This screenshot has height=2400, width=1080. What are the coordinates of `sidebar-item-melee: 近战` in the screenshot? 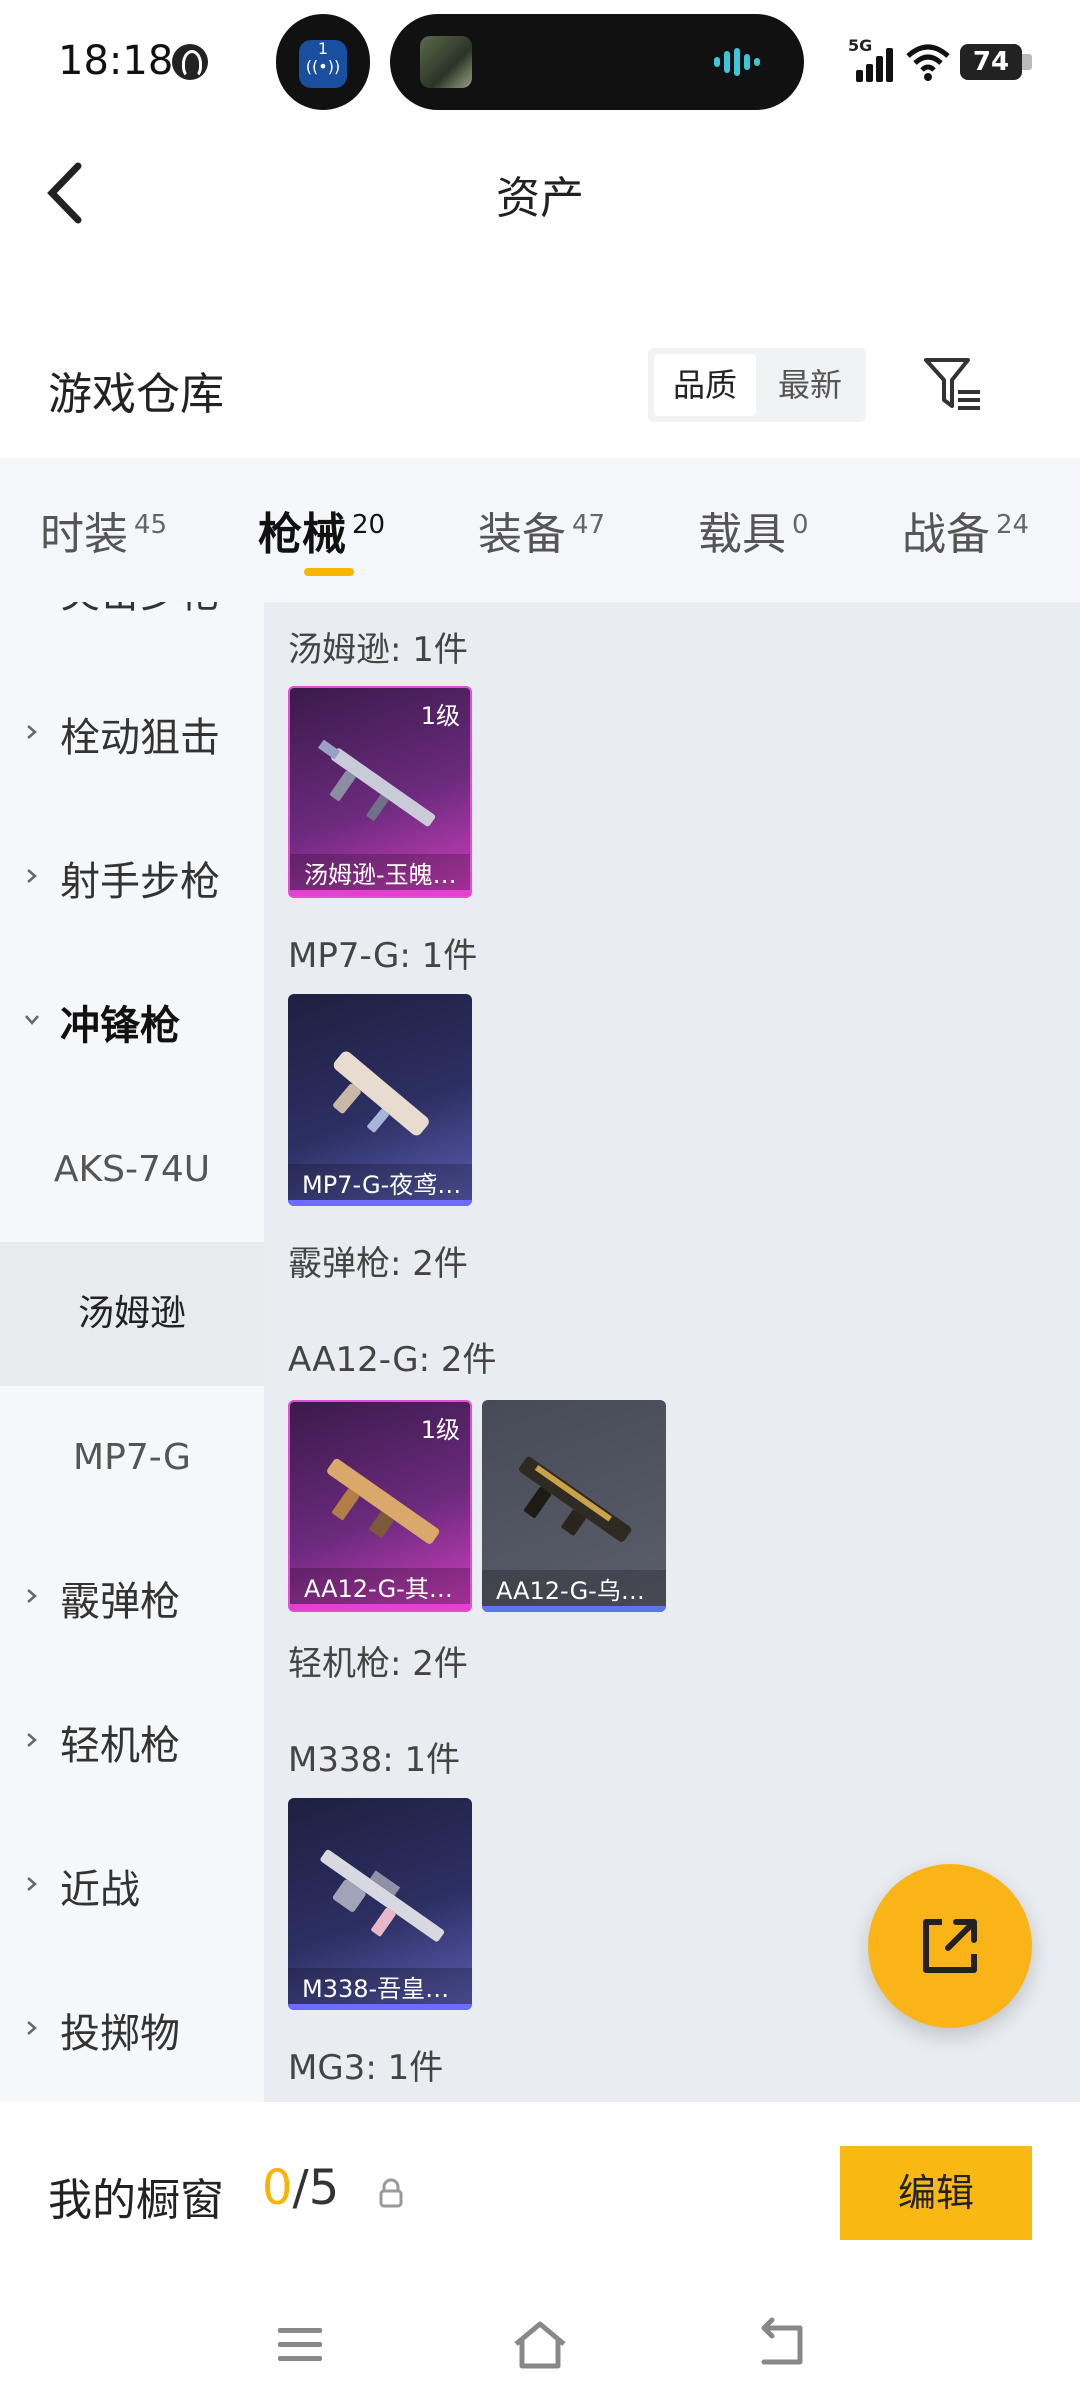 It's located at (132, 1890).